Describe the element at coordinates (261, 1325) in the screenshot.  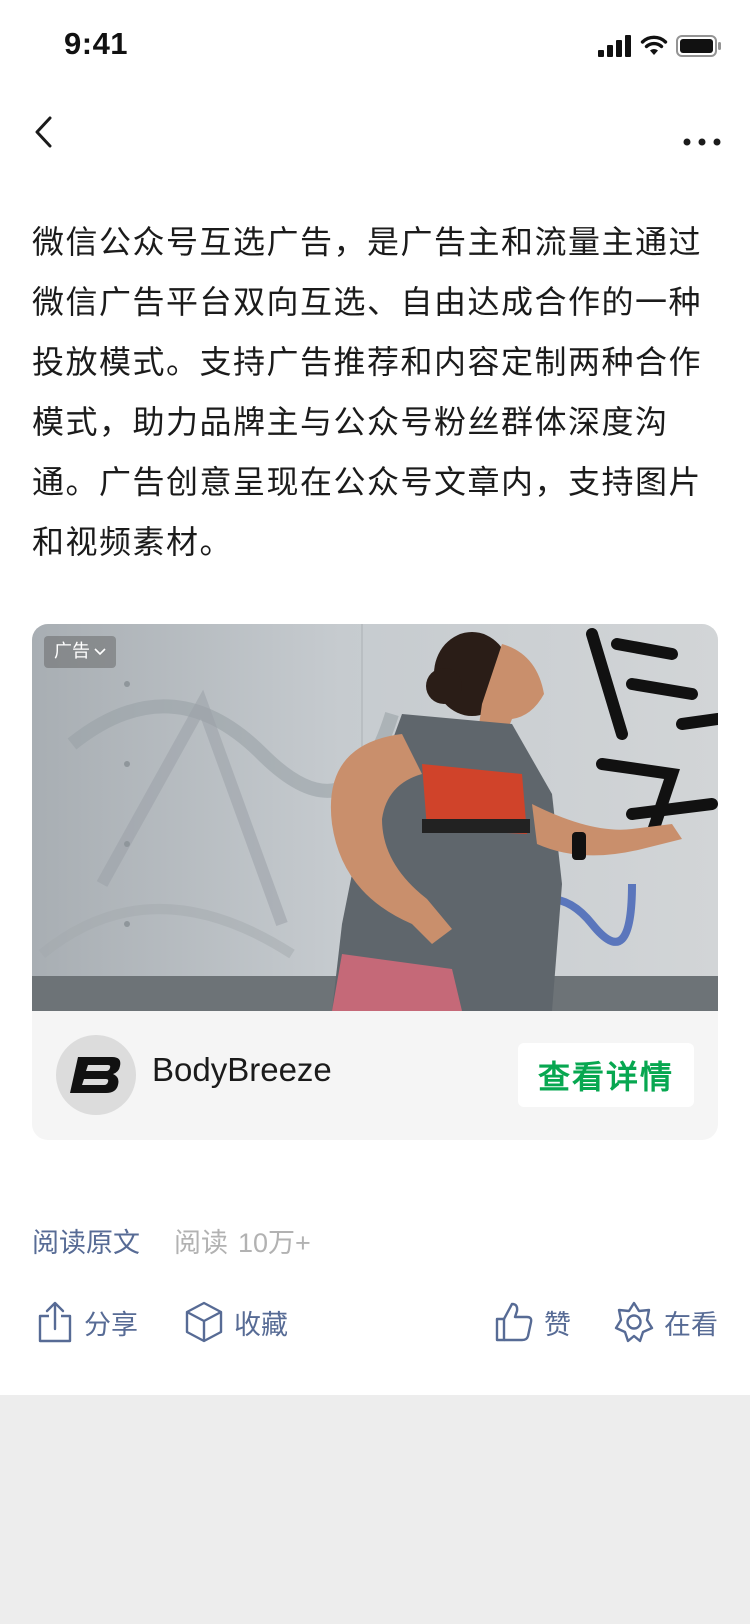
I see `favorite-label: 收藏` at that location.